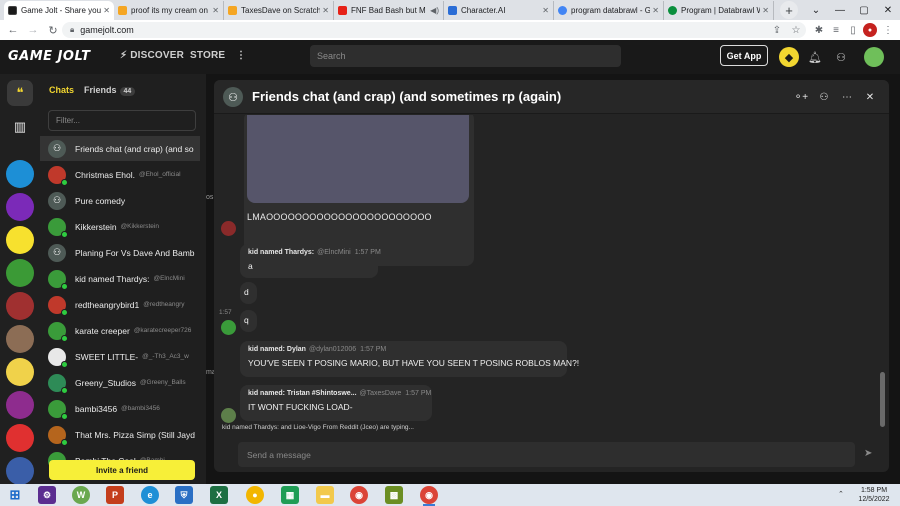 The height and width of the screenshot is (506, 900). Describe the element at coordinates (389, 10) in the screenshot. I see `browser-tab: FNF Bad Bash but M ◀)` at that location.